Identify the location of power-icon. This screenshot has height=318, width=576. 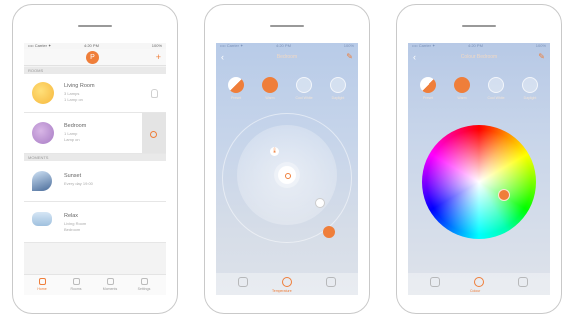
(153, 134).